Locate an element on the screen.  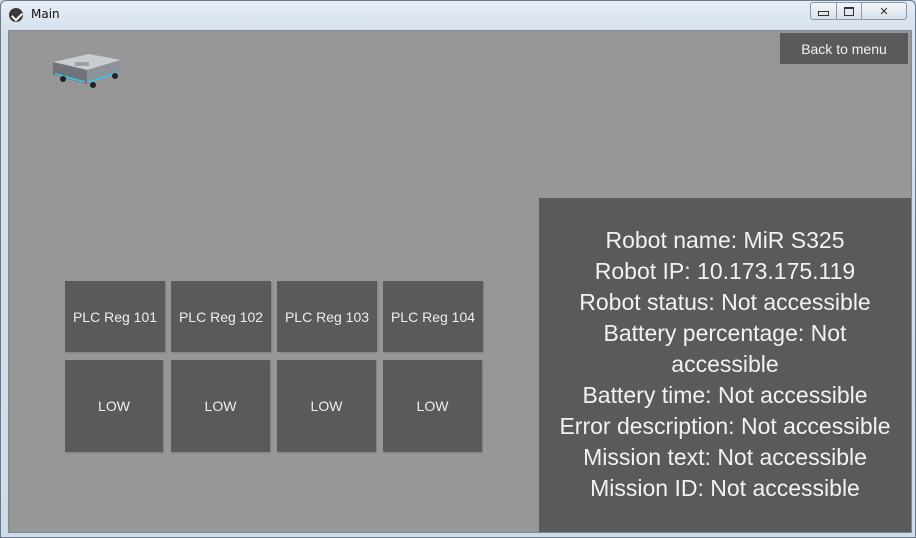
maximize-icon is located at coordinates (849, 11).